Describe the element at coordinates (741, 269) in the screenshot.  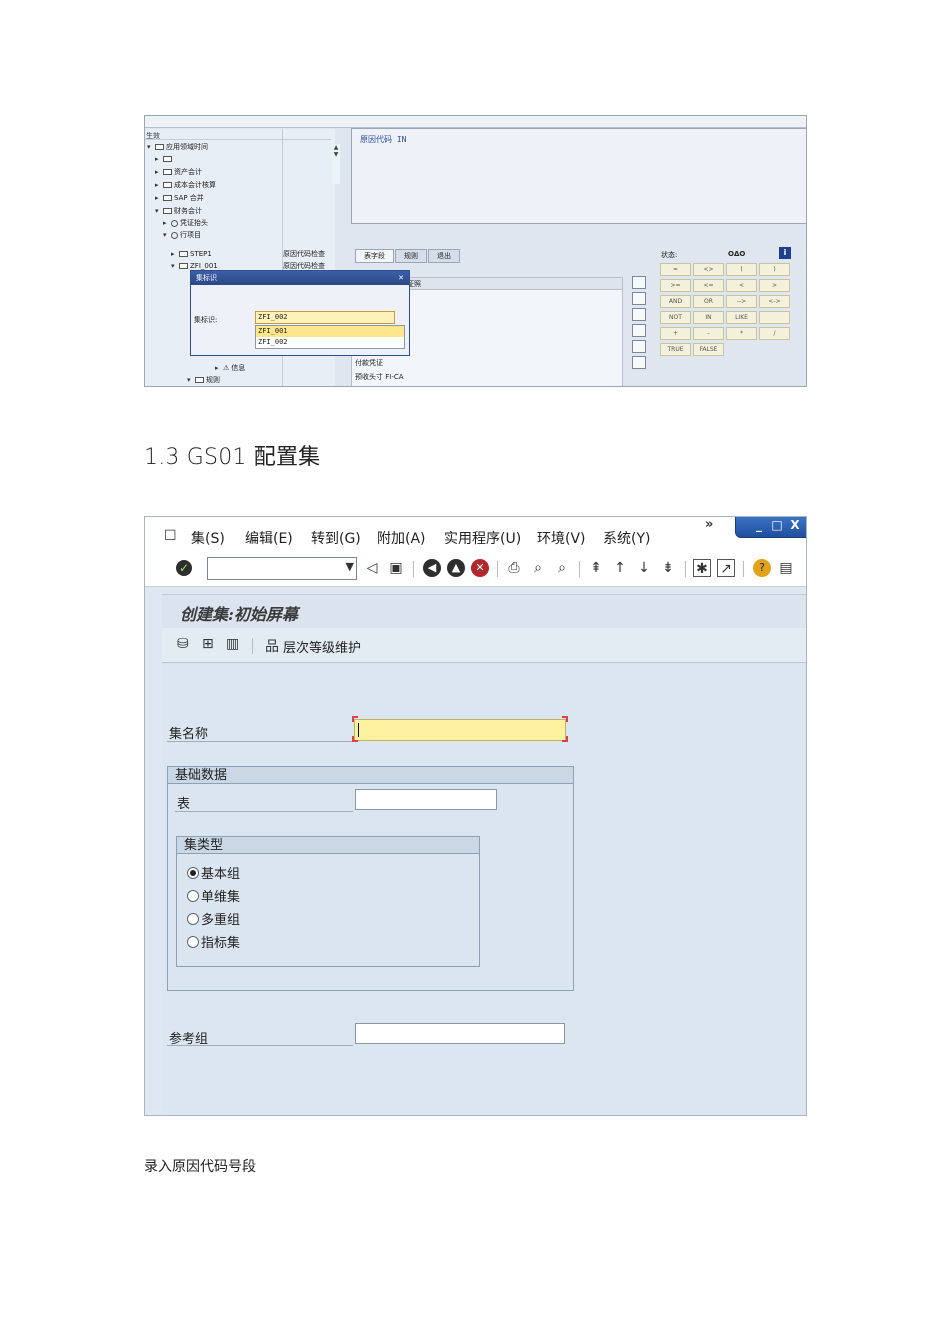
I see `operator-button: (` at that location.